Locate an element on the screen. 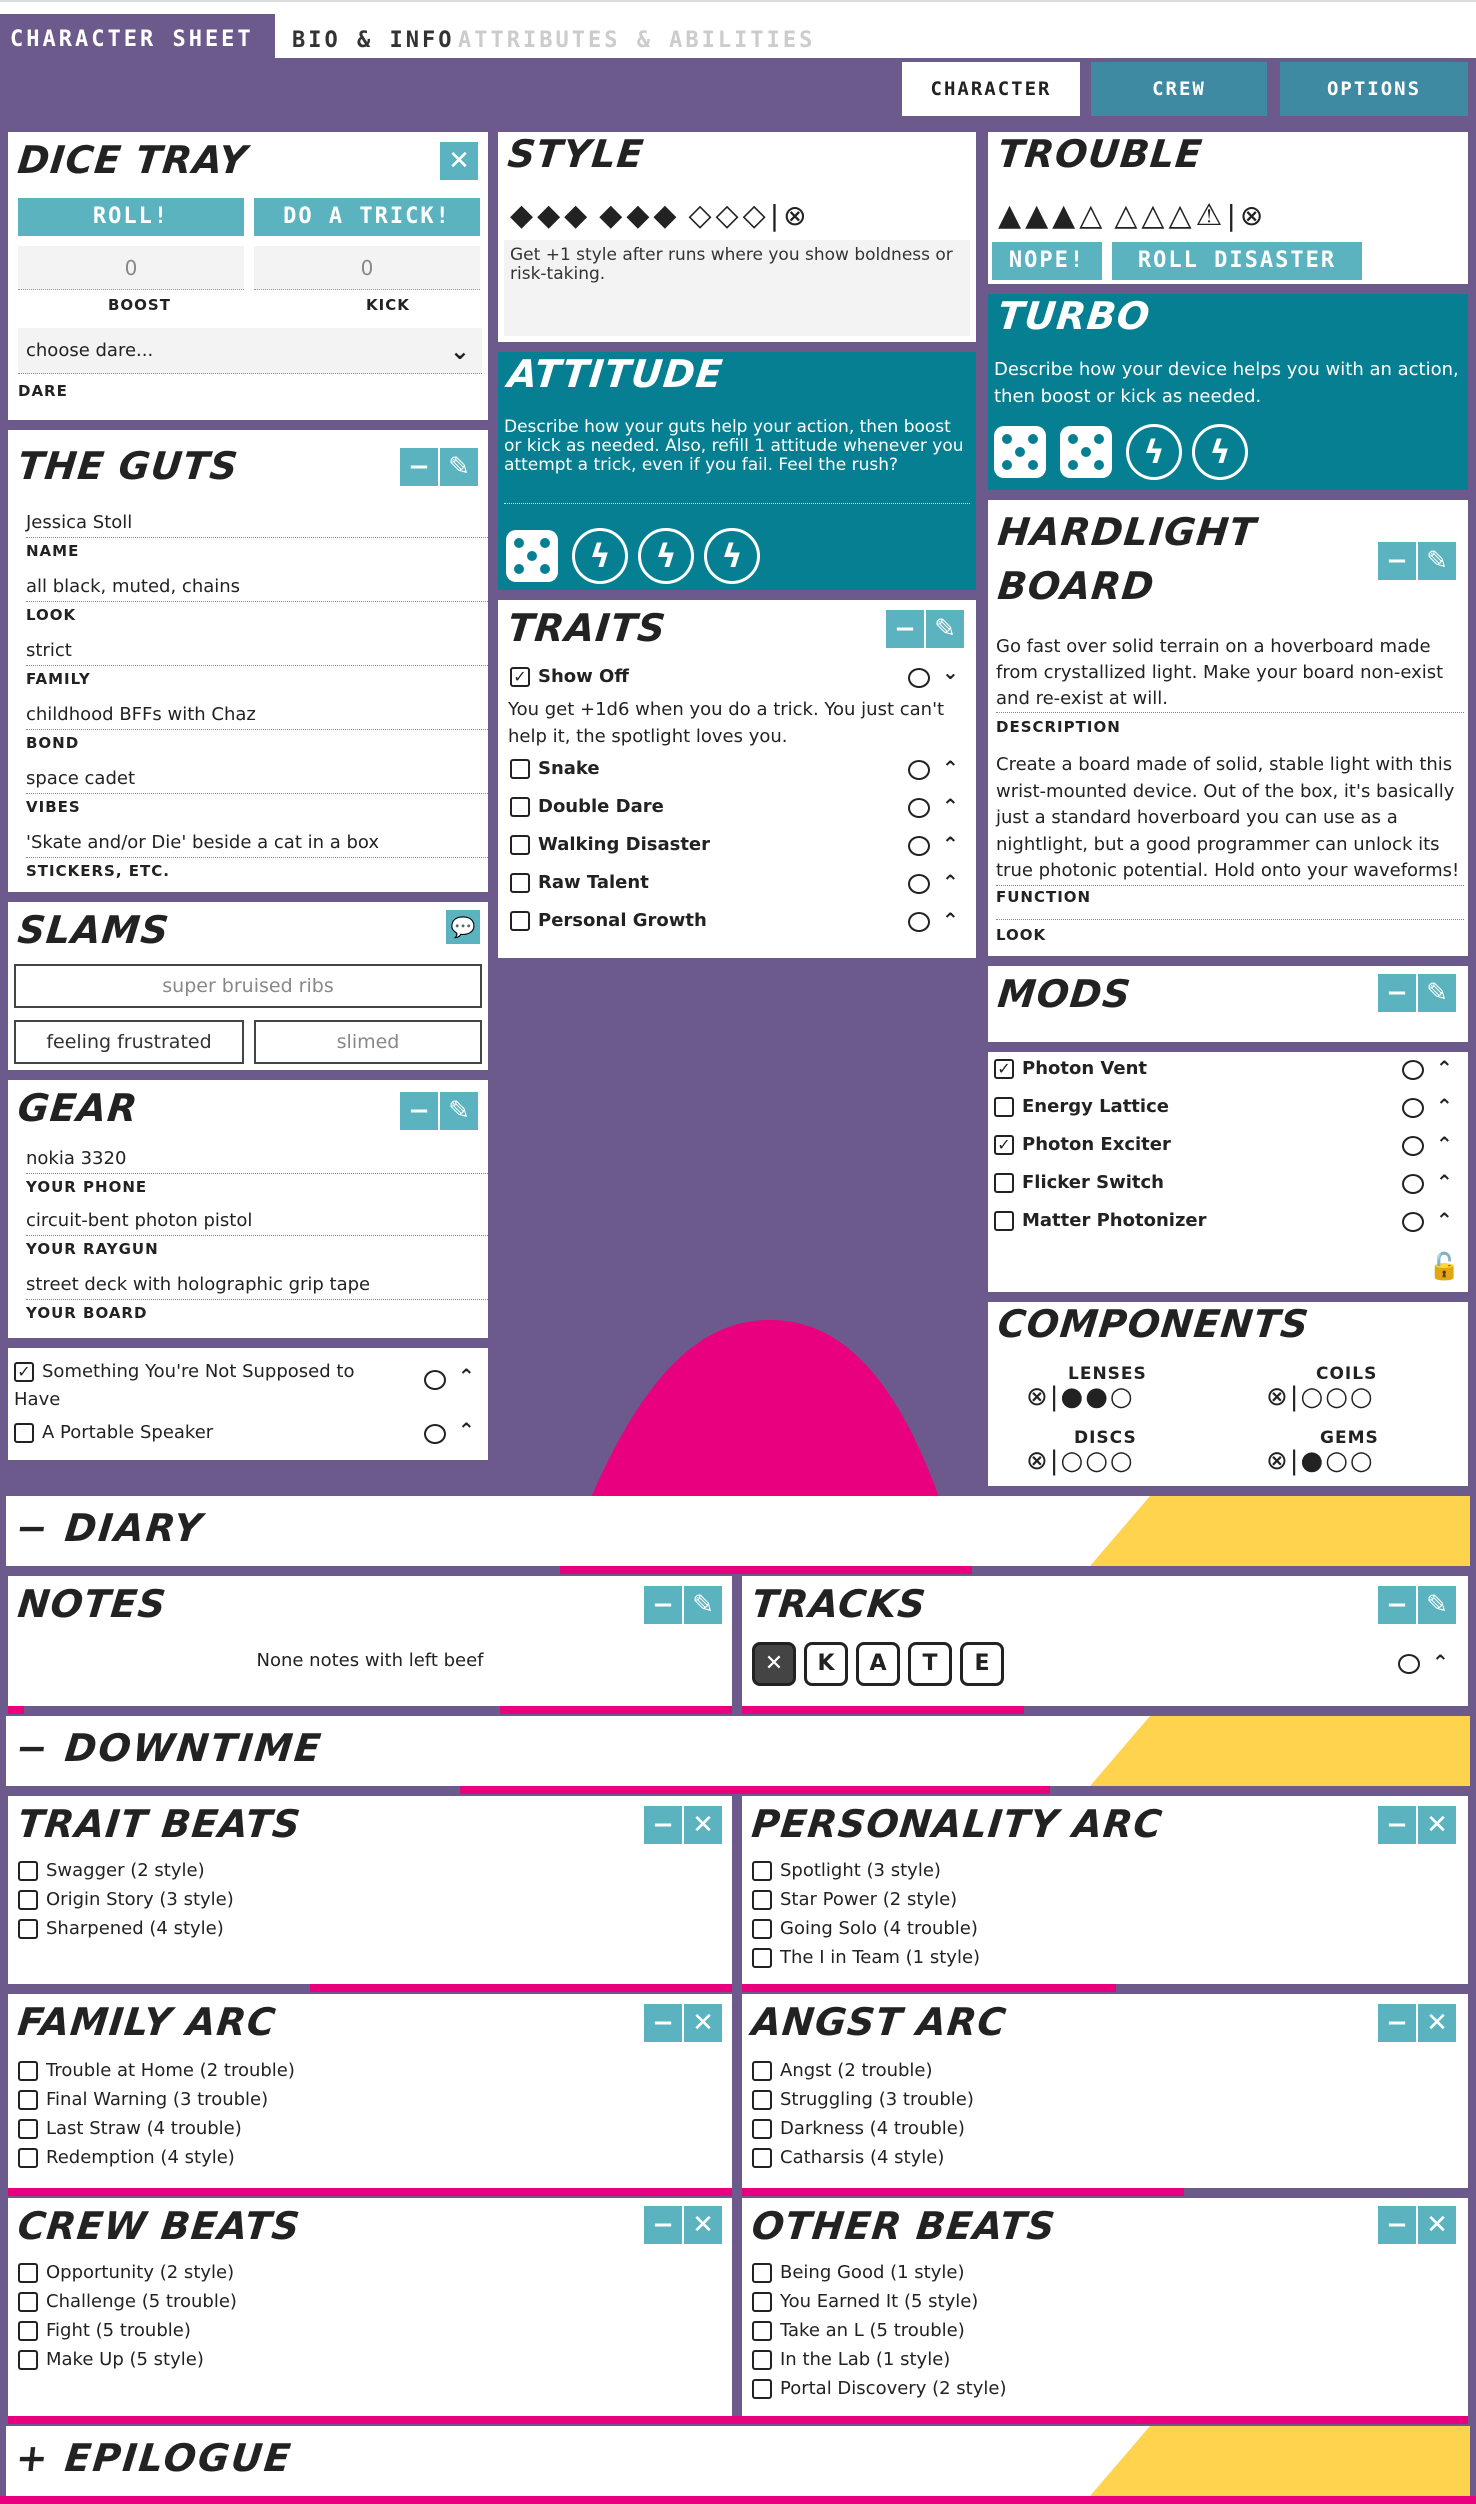 The image size is (1476, 2504). beat-item: Trouble at Home (2 trouble) is located at coordinates (156, 2074).